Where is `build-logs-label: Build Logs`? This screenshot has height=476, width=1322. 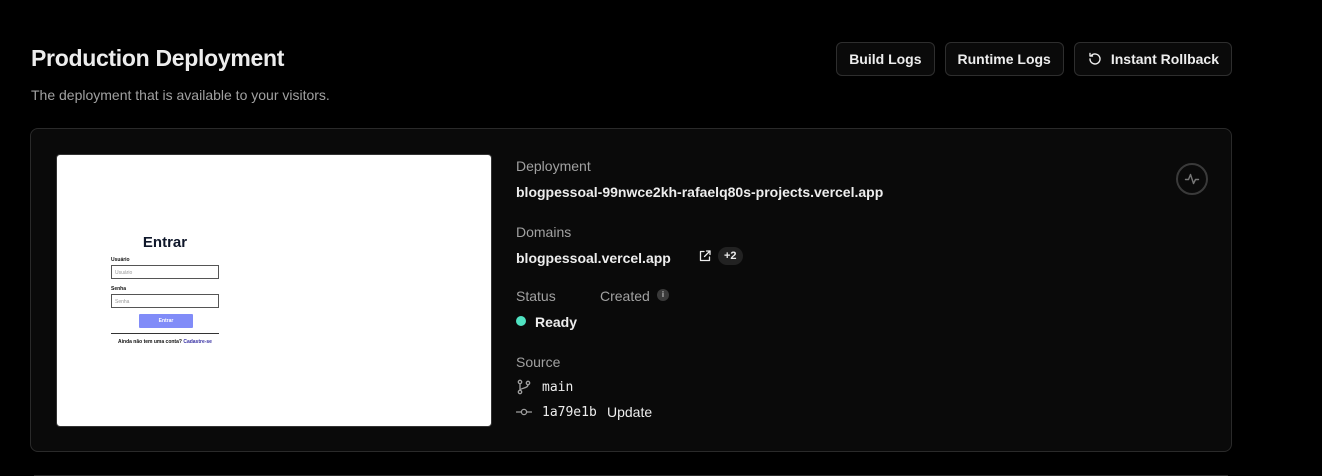
build-logs-label: Build Logs is located at coordinates (885, 59).